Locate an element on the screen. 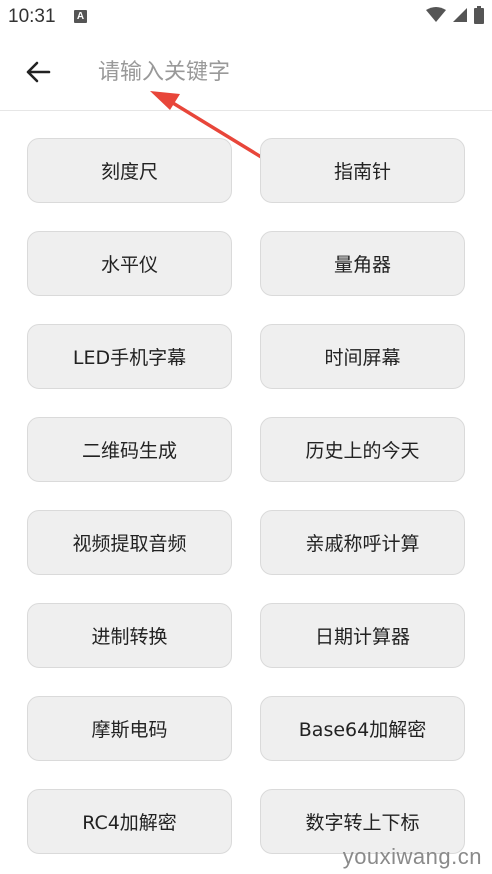  watermark: youxiwang.cn is located at coordinates (412, 856).